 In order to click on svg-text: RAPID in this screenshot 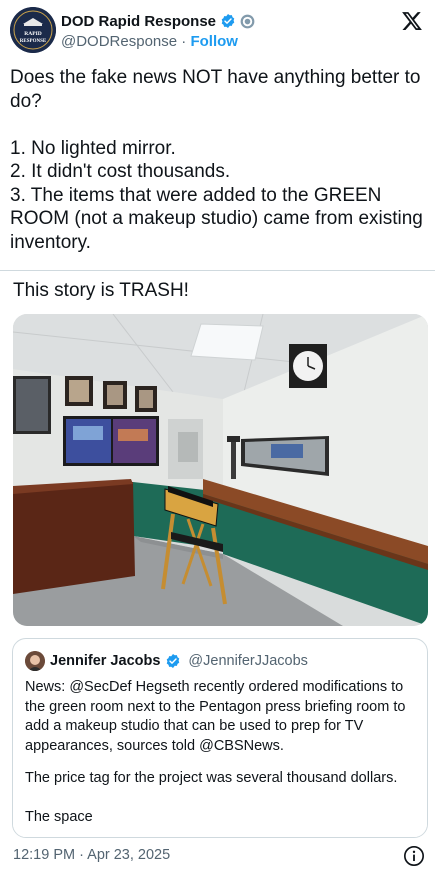, I will do `click(32, 34)`.